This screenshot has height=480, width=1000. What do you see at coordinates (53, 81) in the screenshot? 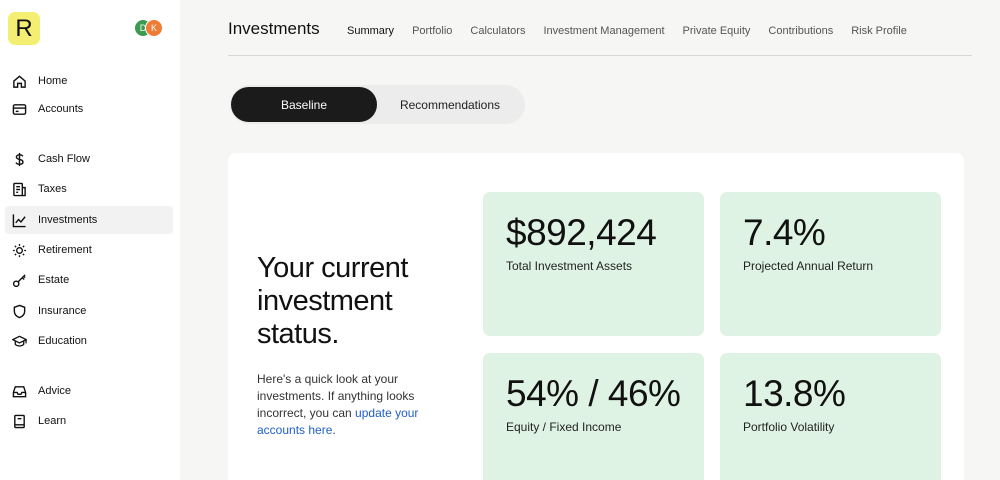
I see `sidebar-item-label: Home` at bounding box center [53, 81].